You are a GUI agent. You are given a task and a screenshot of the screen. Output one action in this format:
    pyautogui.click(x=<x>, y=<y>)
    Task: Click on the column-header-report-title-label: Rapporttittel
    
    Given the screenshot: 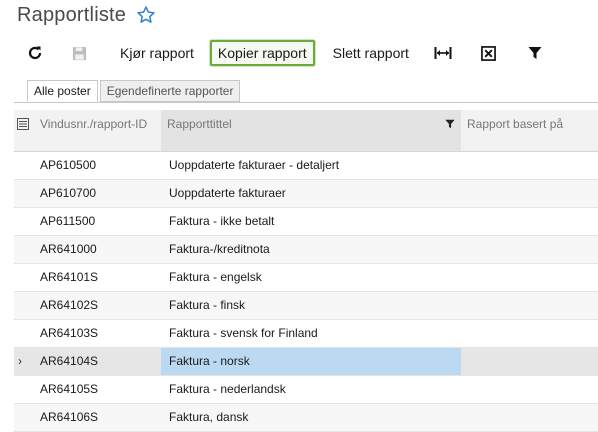 What is the action you would take?
    pyautogui.click(x=199, y=124)
    